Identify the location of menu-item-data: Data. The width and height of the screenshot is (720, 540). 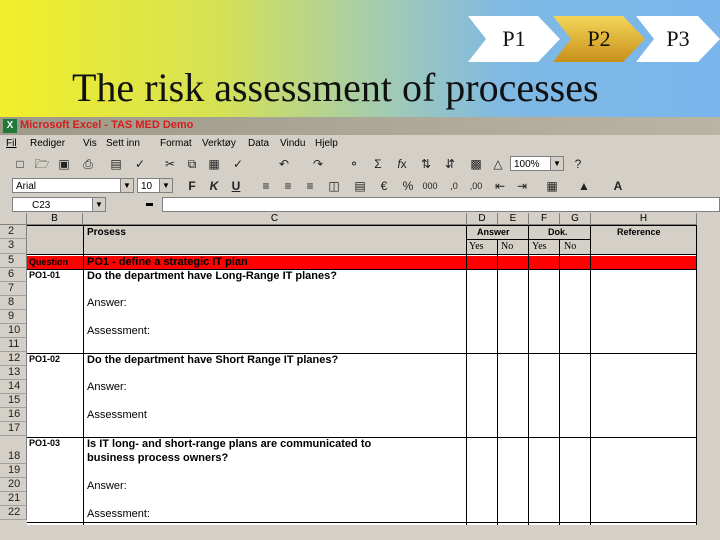
(258, 143).